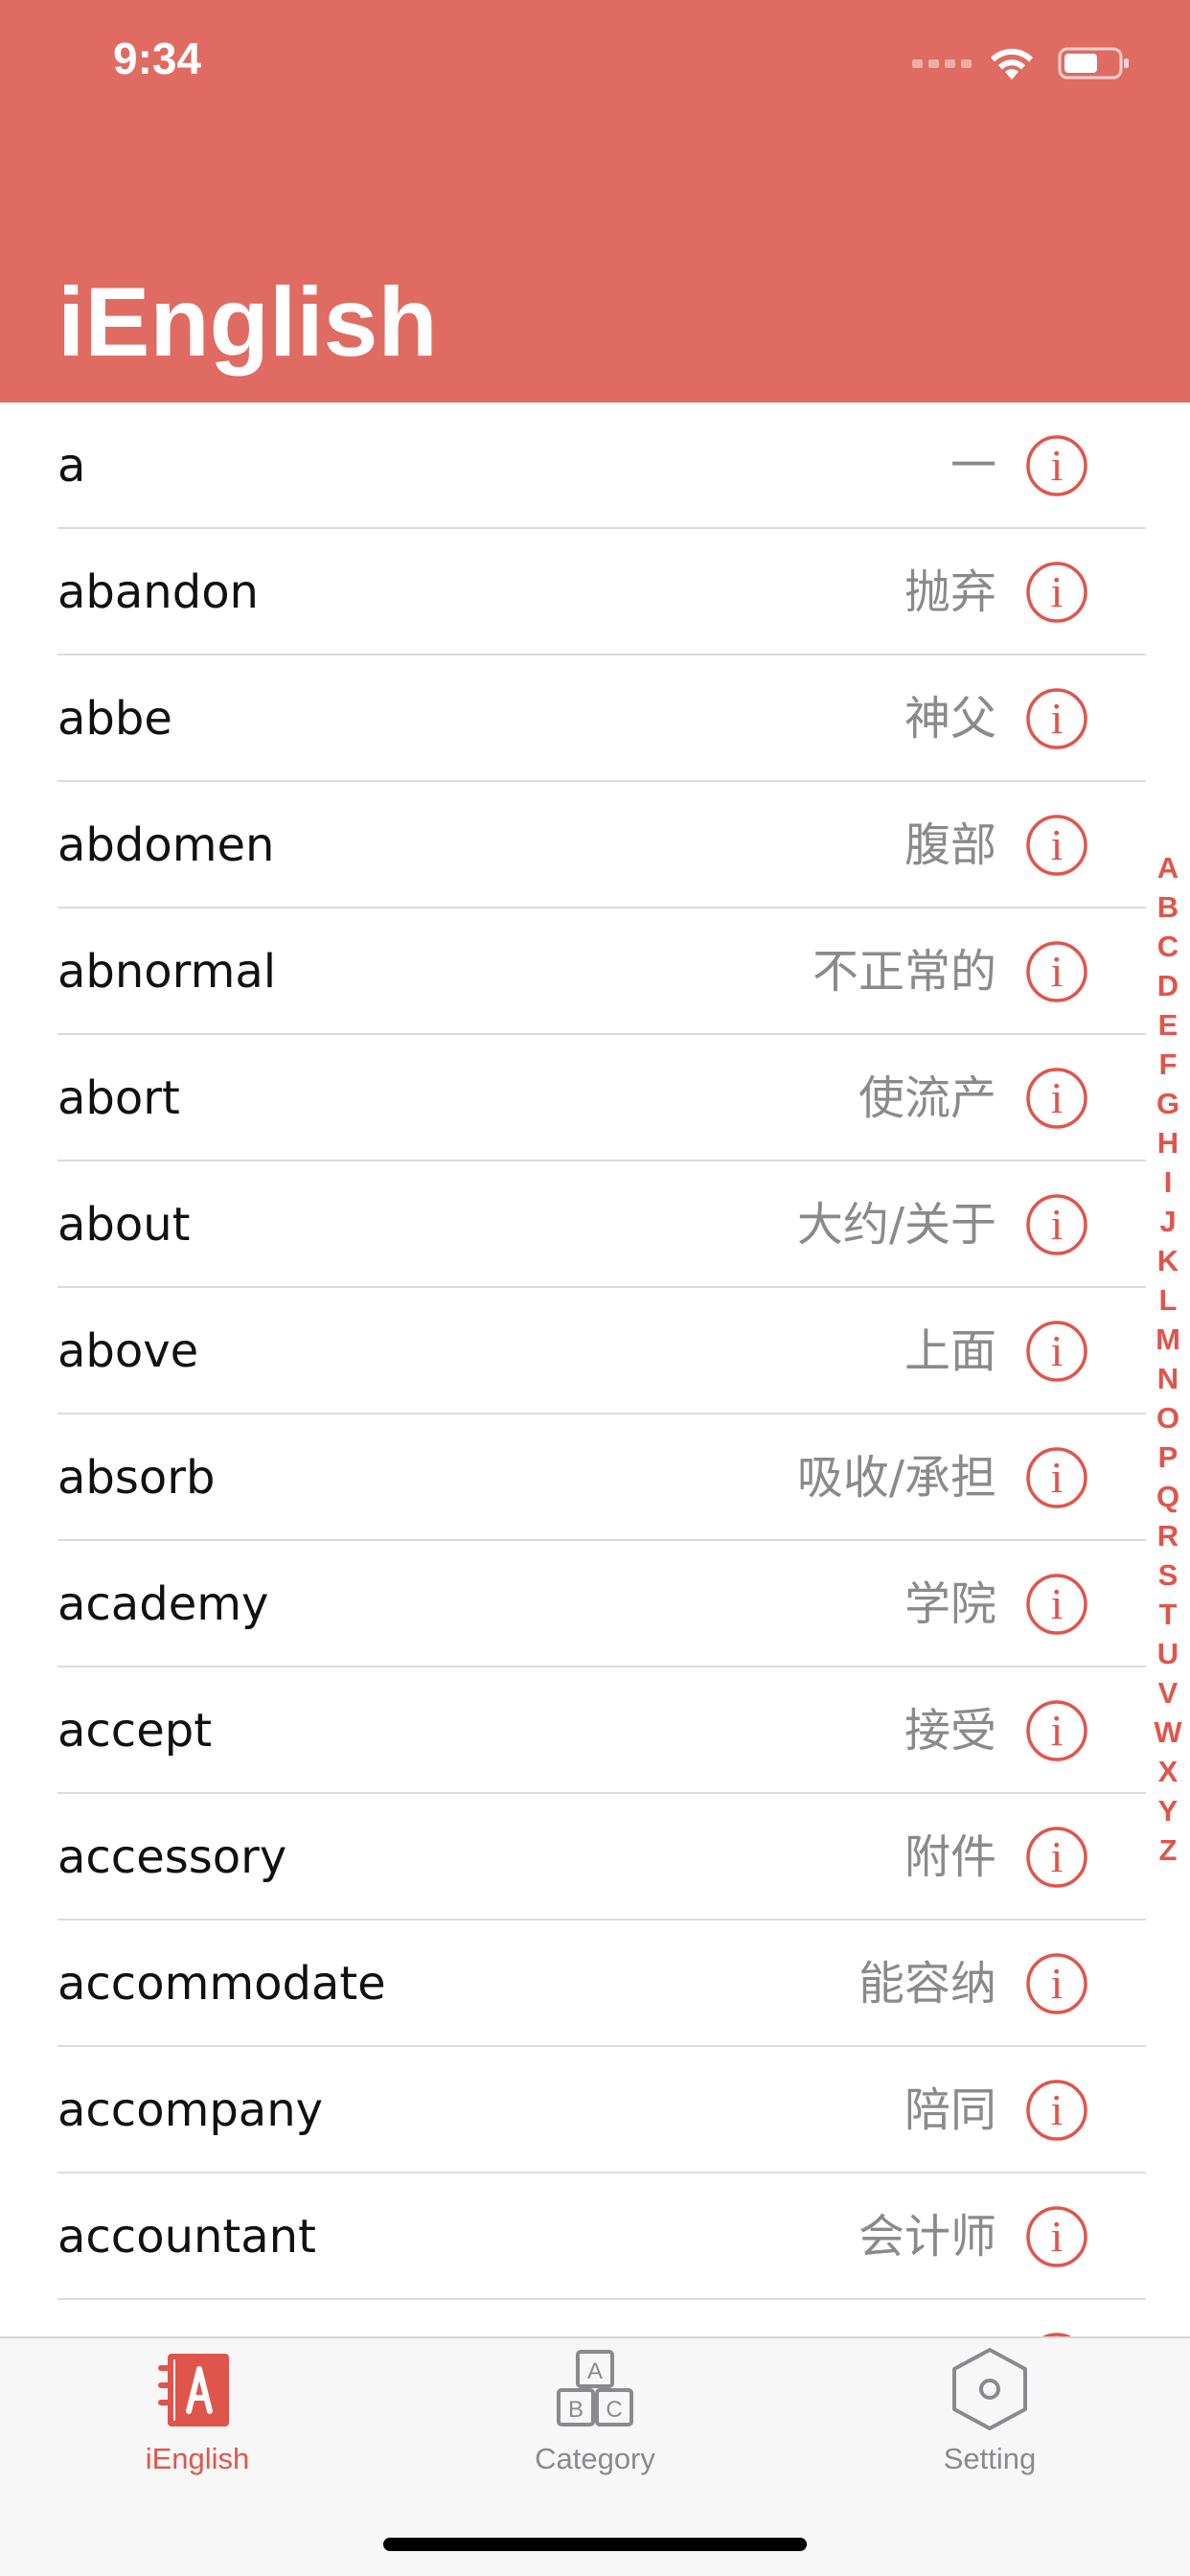 The image size is (1190, 2576). Describe the element at coordinates (614, 2410) in the screenshot. I see `svg-text: C` at that location.